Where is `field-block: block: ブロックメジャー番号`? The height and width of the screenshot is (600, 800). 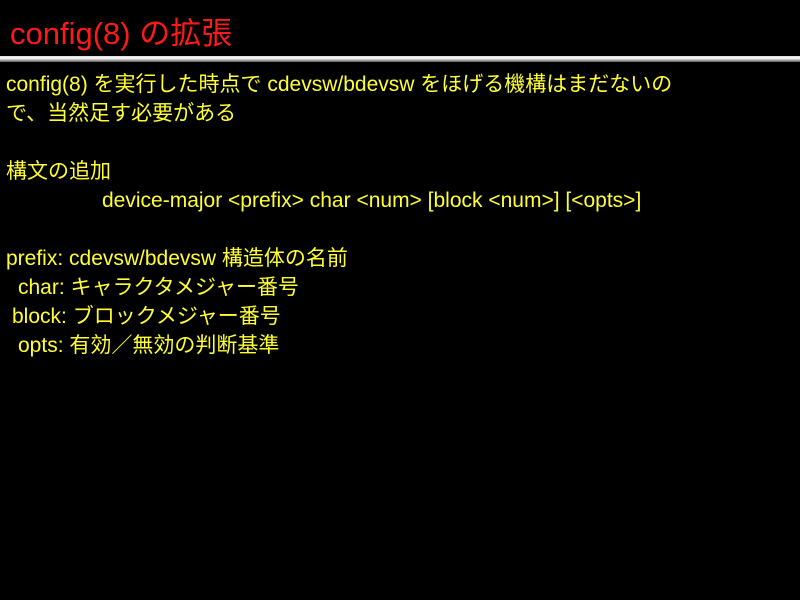 field-block: block: ブロックメジャー番号 is located at coordinates (146, 316).